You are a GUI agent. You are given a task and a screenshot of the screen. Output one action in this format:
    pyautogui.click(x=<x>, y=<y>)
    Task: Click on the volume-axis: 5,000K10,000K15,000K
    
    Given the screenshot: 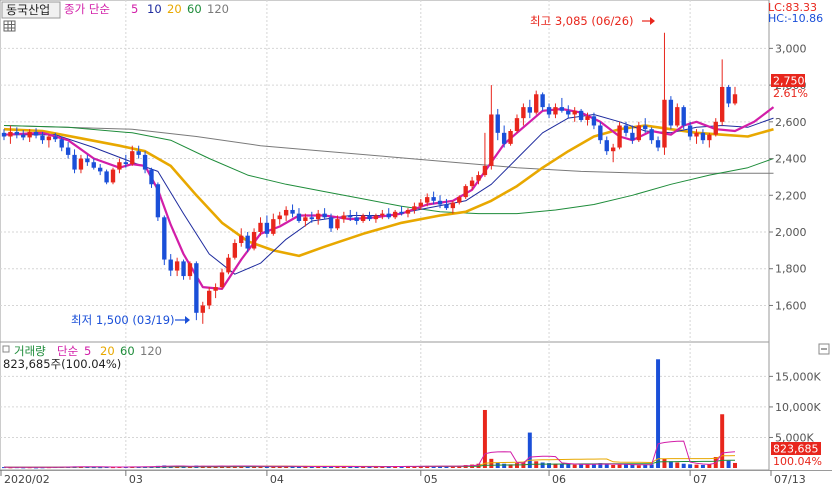 What is the action you would take?
    pyautogui.click(x=795, y=407)
    